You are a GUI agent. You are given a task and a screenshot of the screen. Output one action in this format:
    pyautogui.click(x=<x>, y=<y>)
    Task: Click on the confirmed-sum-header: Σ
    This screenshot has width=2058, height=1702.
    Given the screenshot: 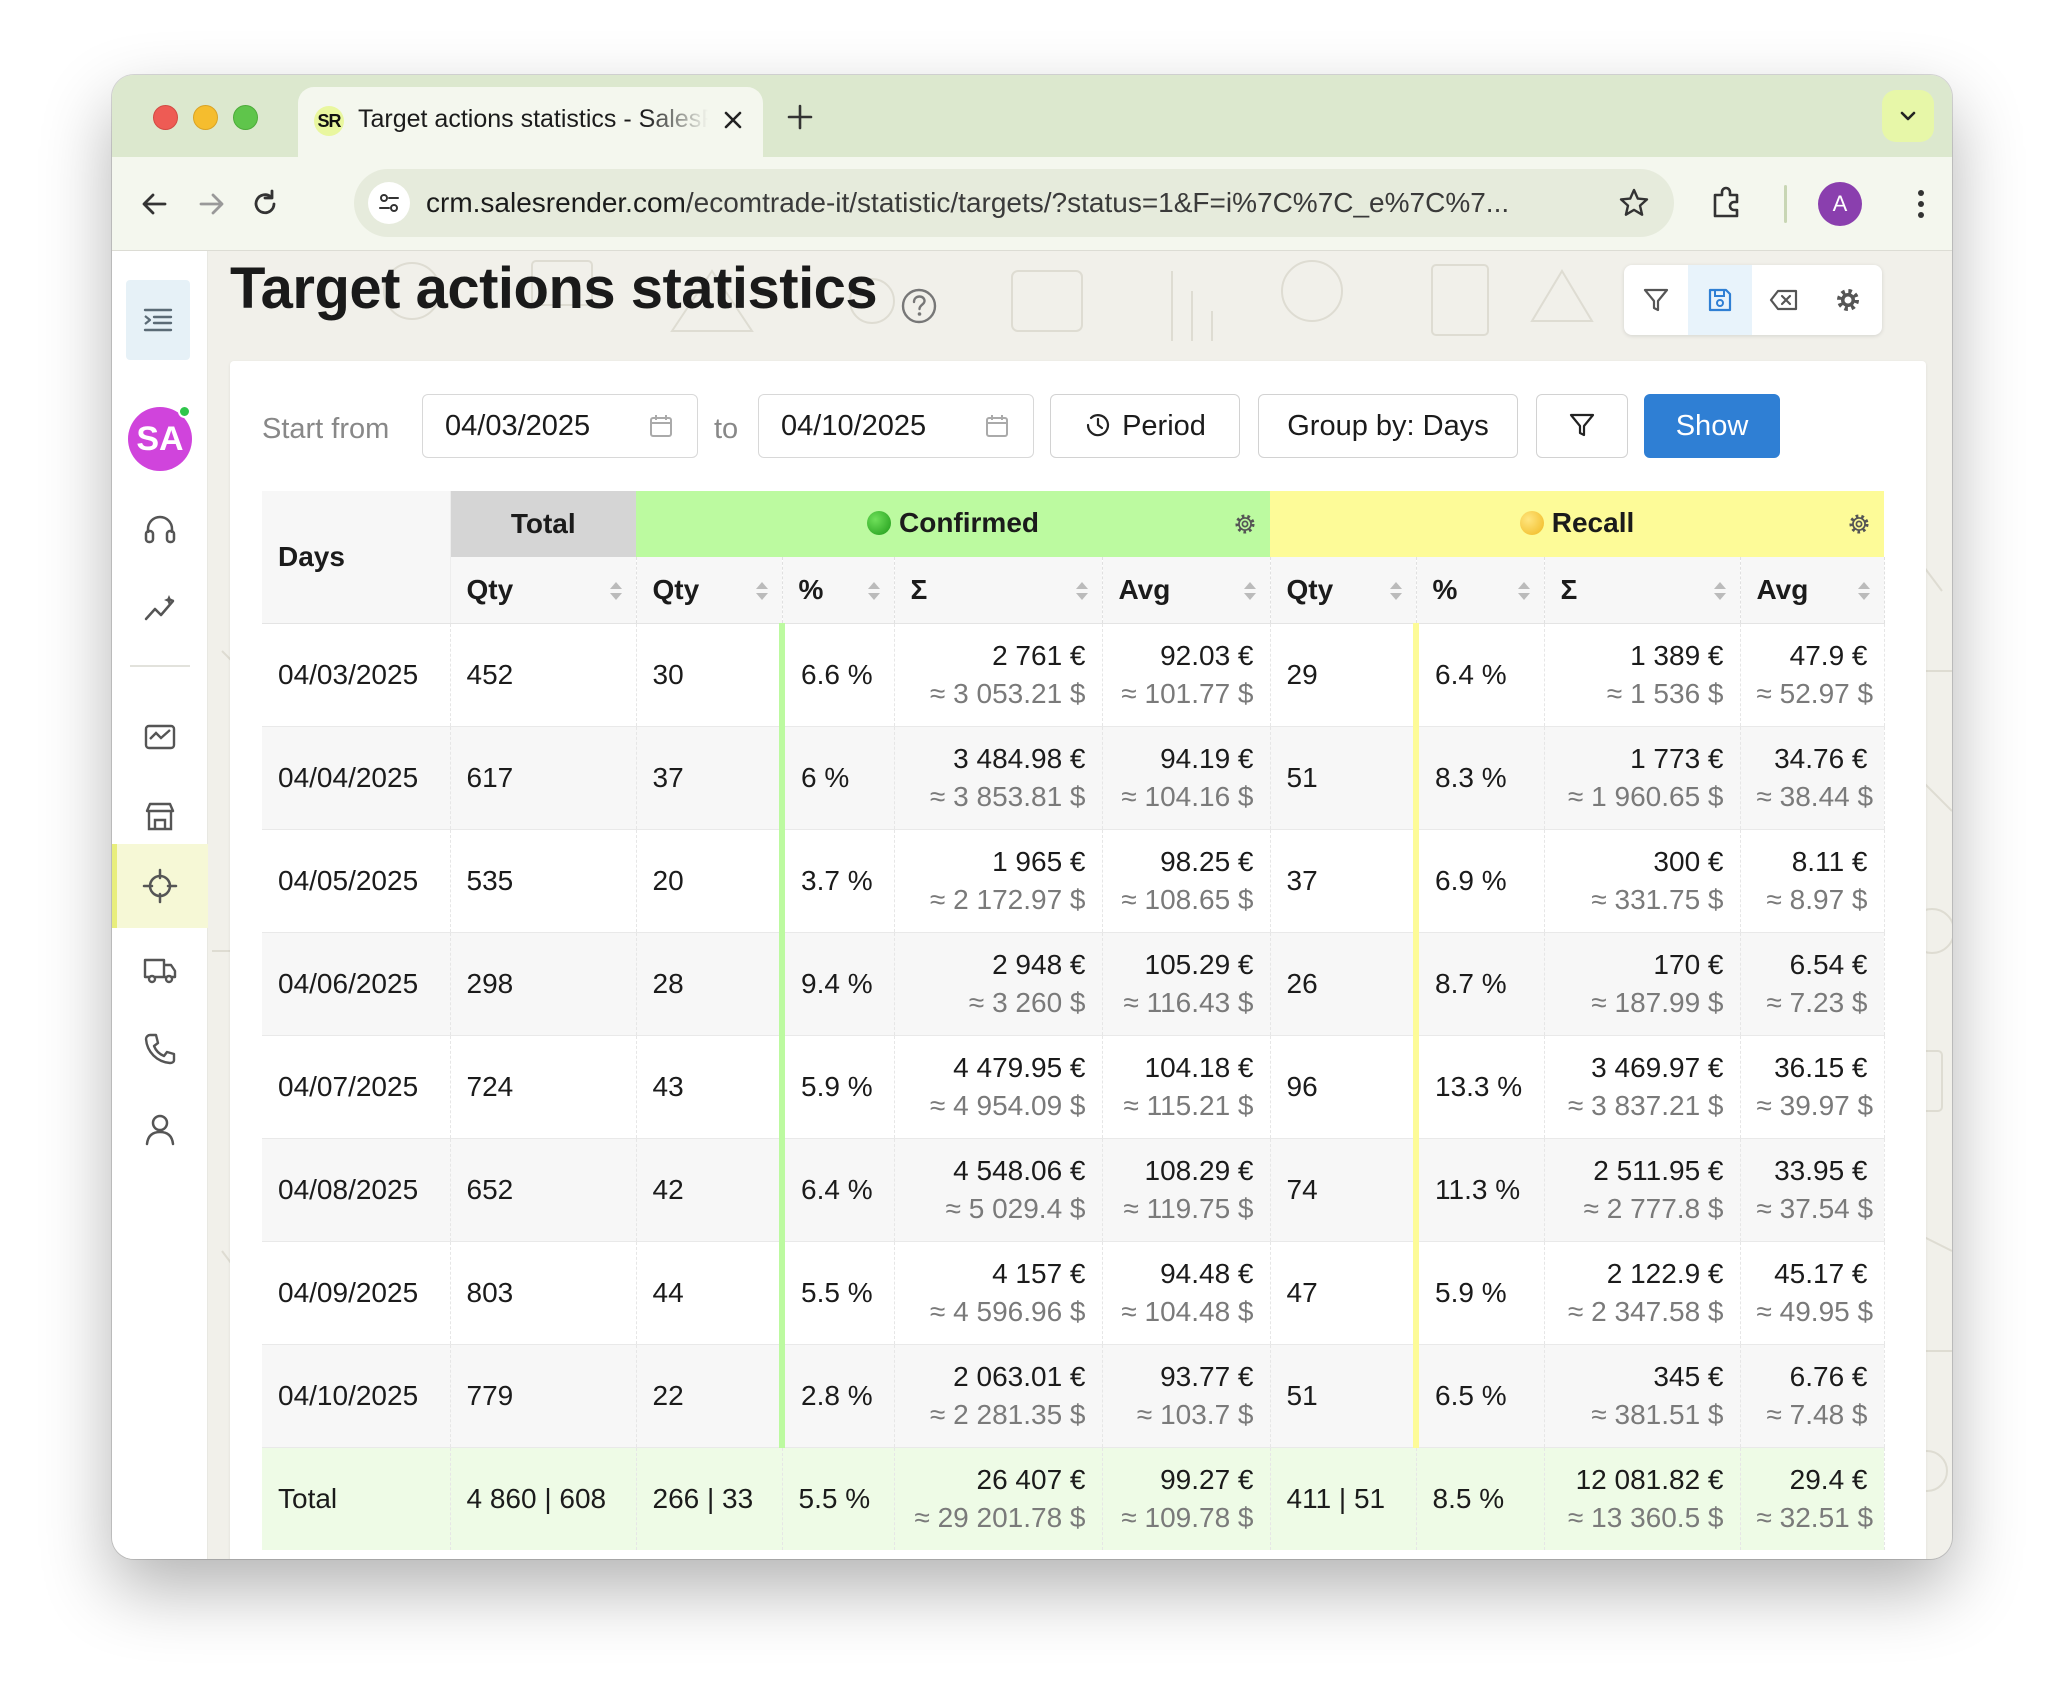 What is the action you would take?
    pyautogui.click(x=998, y=590)
    